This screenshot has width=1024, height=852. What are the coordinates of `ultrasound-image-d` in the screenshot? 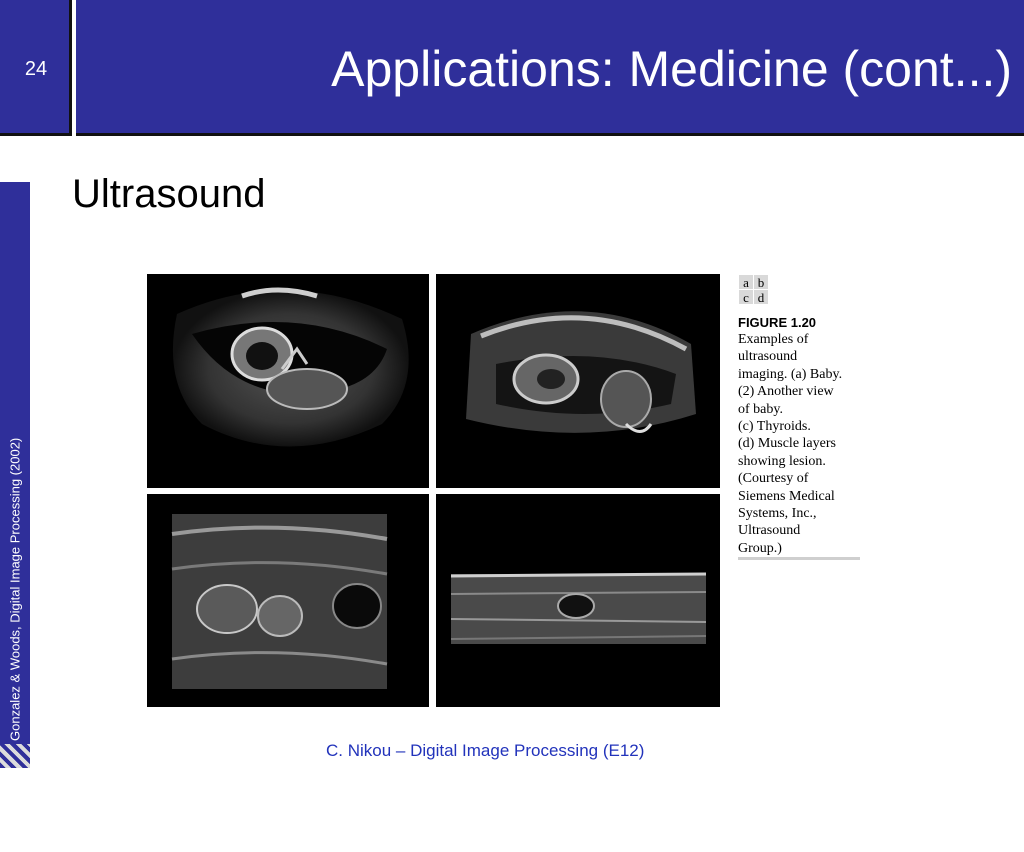 It's located at (578, 600).